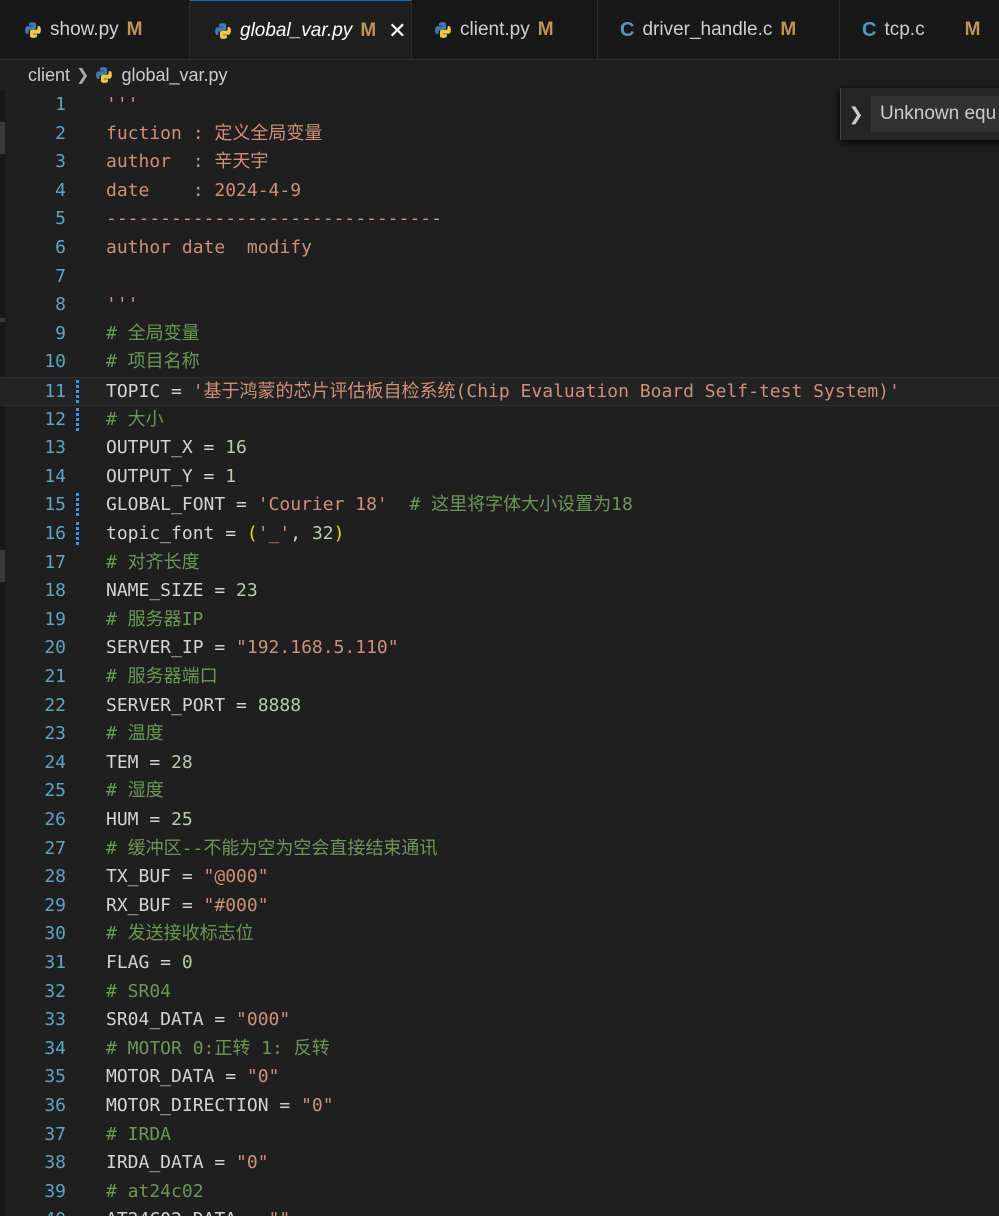 This screenshot has height=1216, width=999. What do you see at coordinates (203, 706) in the screenshot?
I see `code-text: SERVER_PORT = 8888` at bounding box center [203, 706].